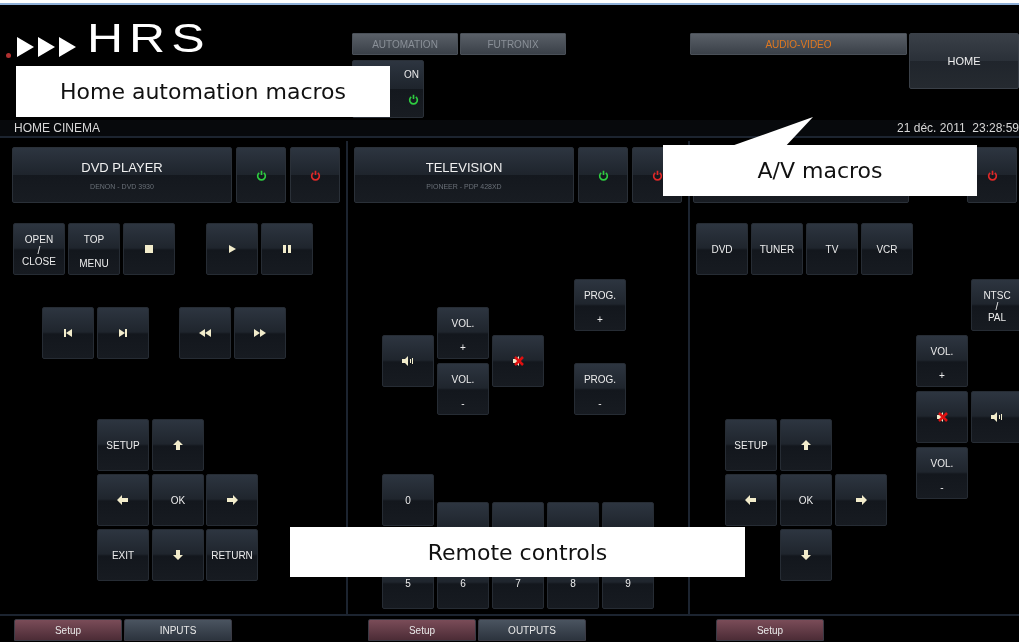 The height and width of the screenshot is (642, 1019). Describe the element at coordinates (958, 128) in the screenshot. I see `date-time: 21 déc. 2011 23:28:59` at that location.